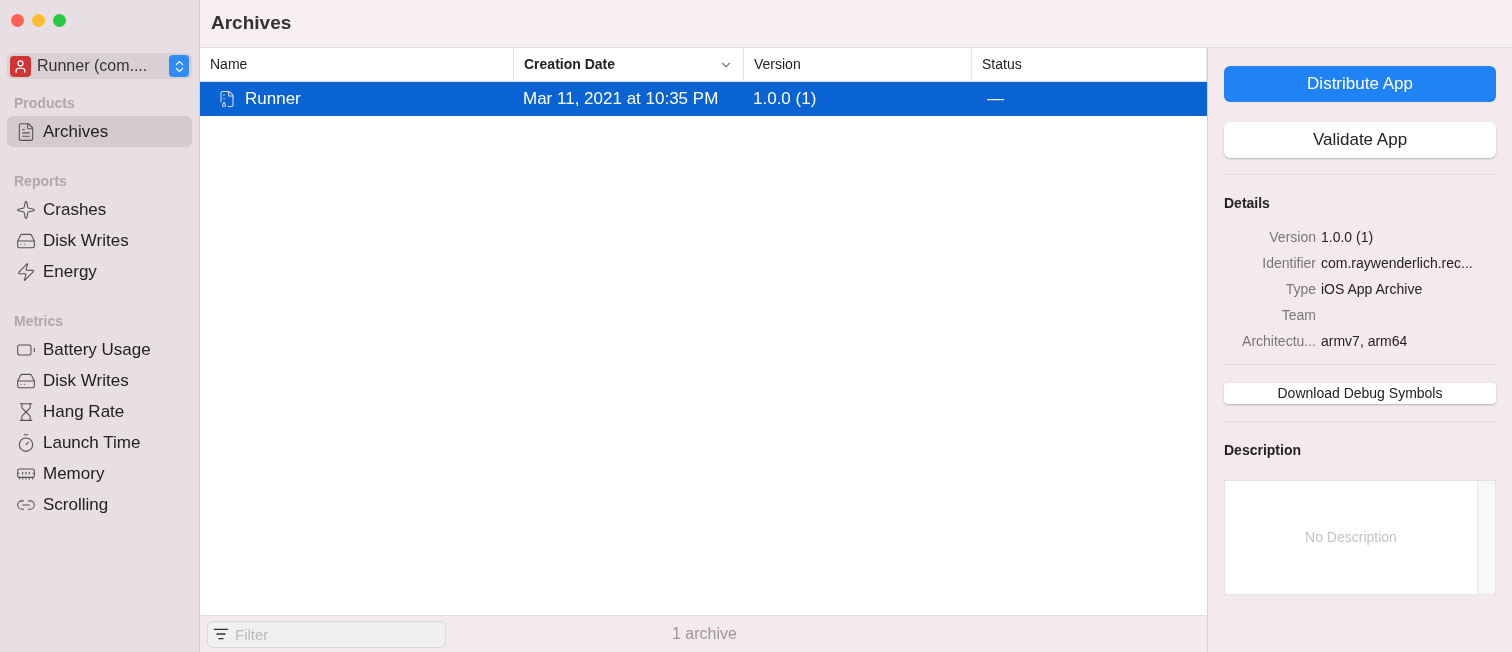  What do you see at coordinates (856, 24) in the screenshot?
I see `window-title: Archives` at bounding box center [856, 24].